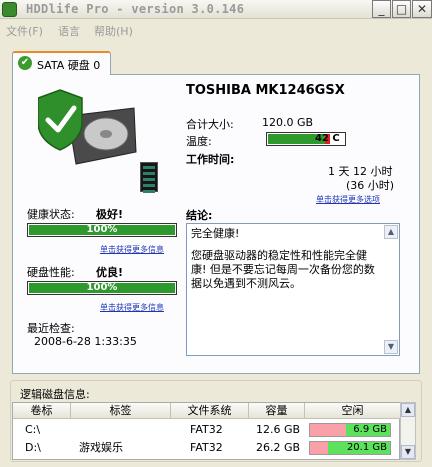  Describe the element at coordinates (370, 429) in the screenshot. I see `row-free: 6.9 GB` at that location.